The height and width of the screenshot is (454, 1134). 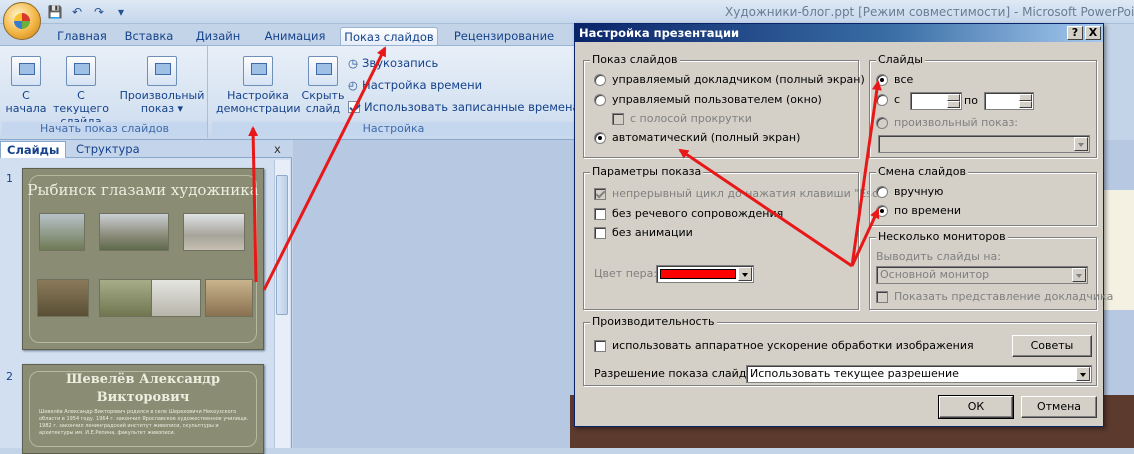 What do you see at coordinates (88, 12) in the screenshot?
I see `quick-access-toolbar: 💾 ↶ ↷ ▾` at bounding box center [88, 12].